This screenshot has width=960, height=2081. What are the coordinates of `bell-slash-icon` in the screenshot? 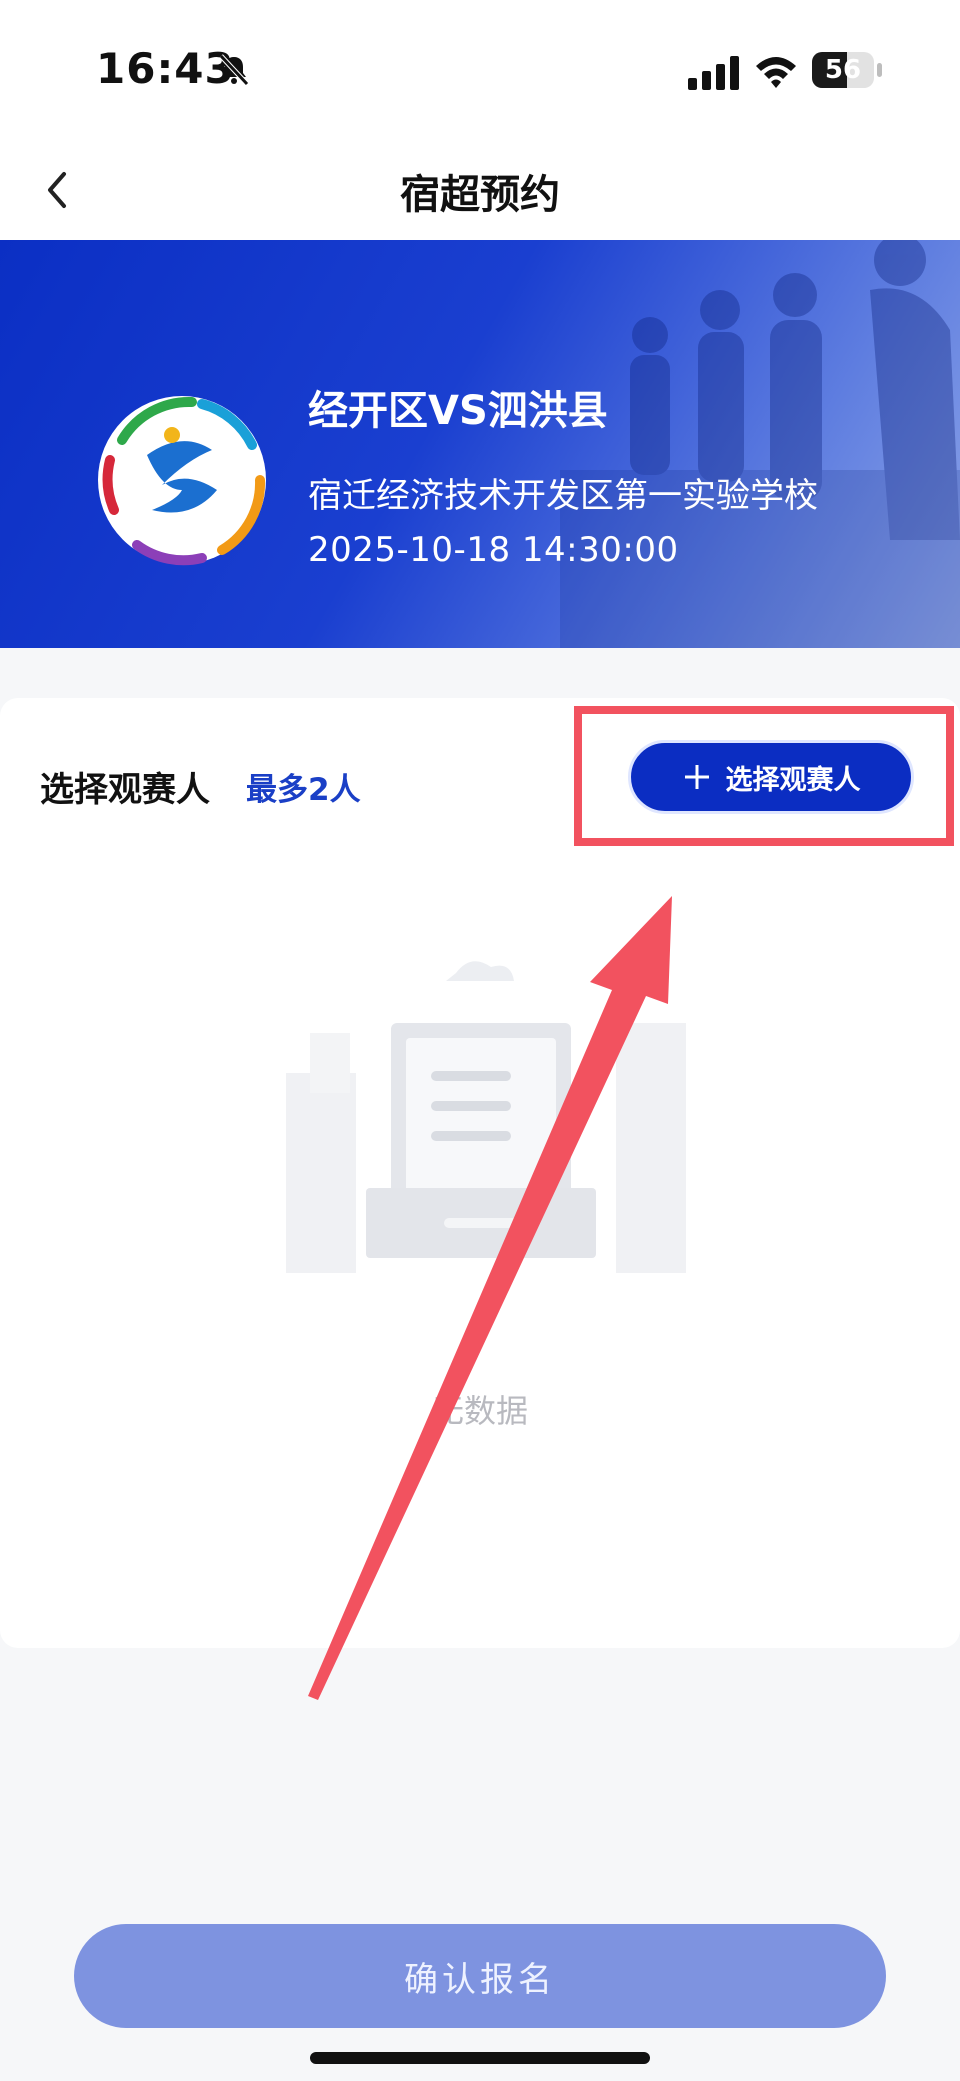 It's located at (234, 70).